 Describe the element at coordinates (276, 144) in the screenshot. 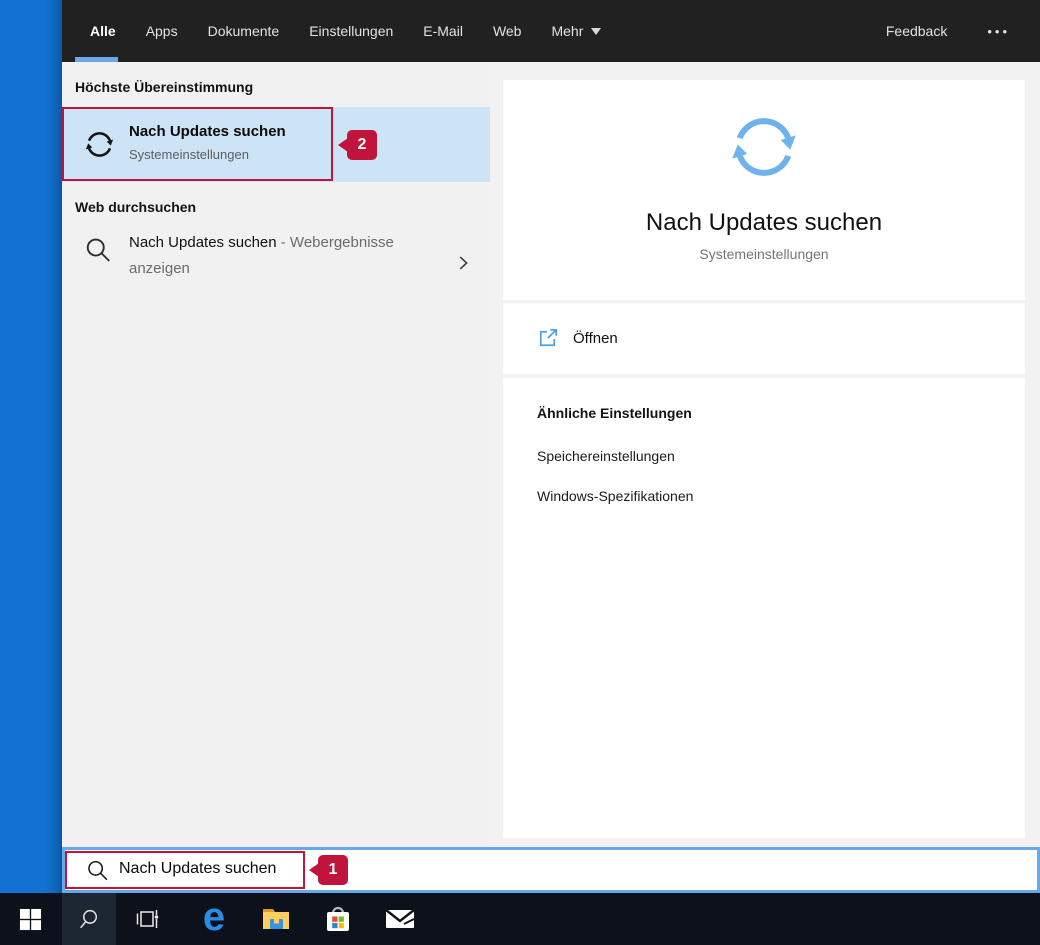

I see `best-match-row: Nach Updates suchen Systemeinstellungen` at that location.